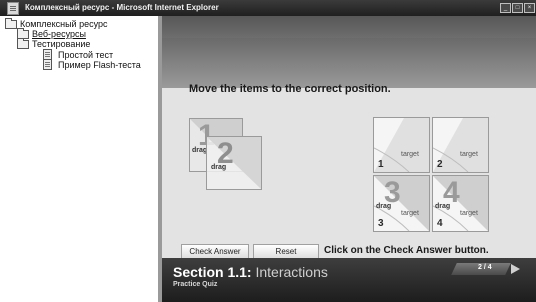 The width and height of the screenshot is (536, 302). What do you see at coordinates (440, 223) in the screenshot?
I see `target-number: 4` at bounding box center [440, 223].